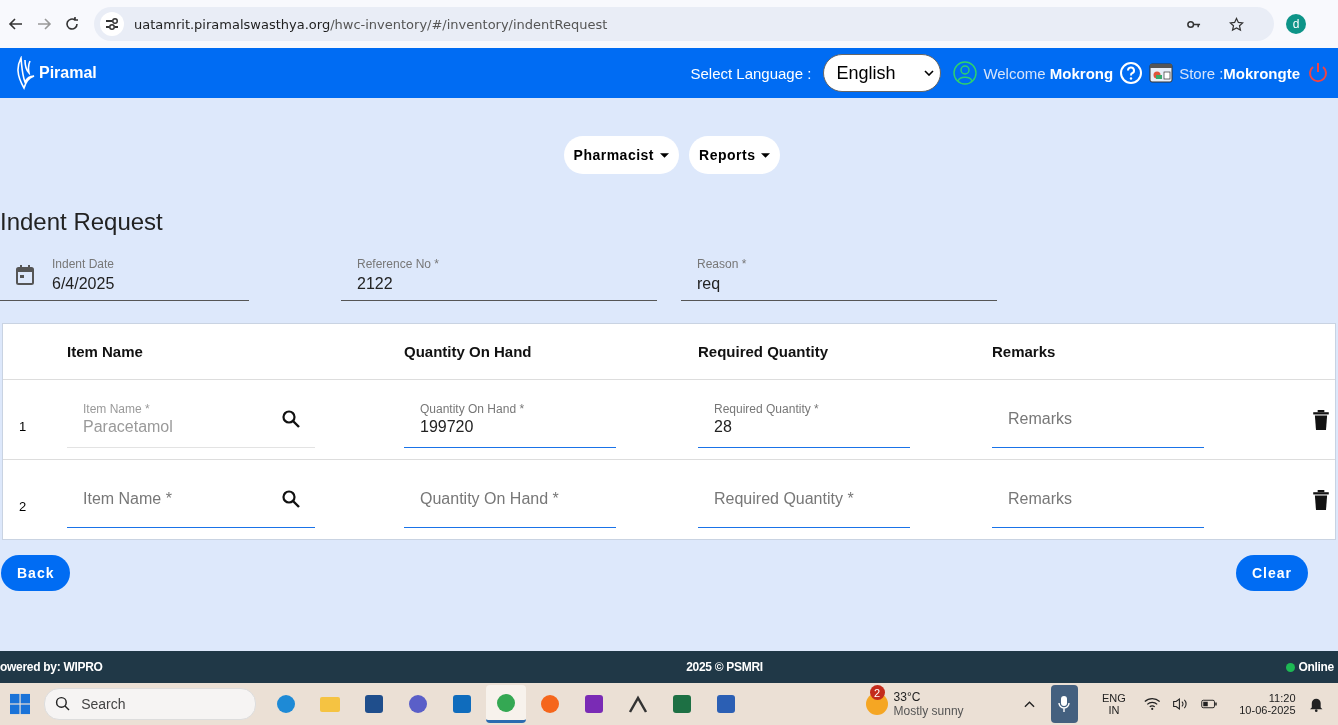 The image size is (1338, 725). Describe the element at coordinates (36, 573) in the screenshot. I see `action-button: Back` at that location.